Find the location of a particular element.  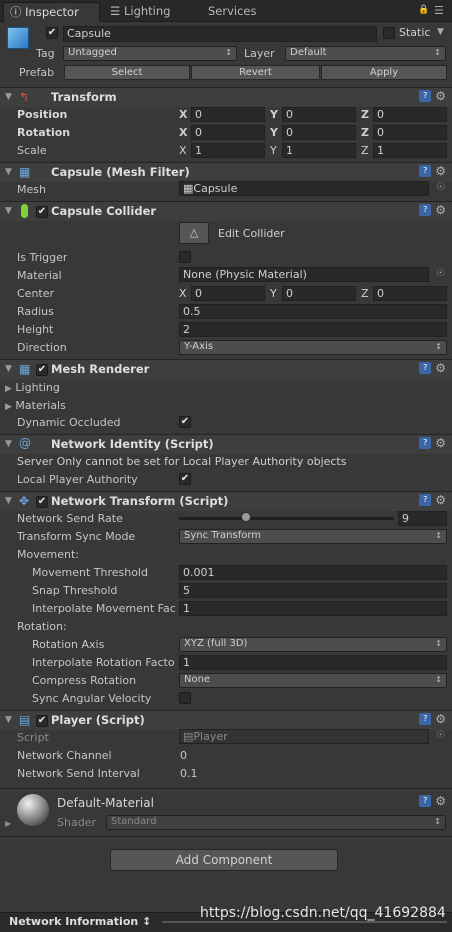

radius-field: 0.5 is located at coordinates (313, 311).